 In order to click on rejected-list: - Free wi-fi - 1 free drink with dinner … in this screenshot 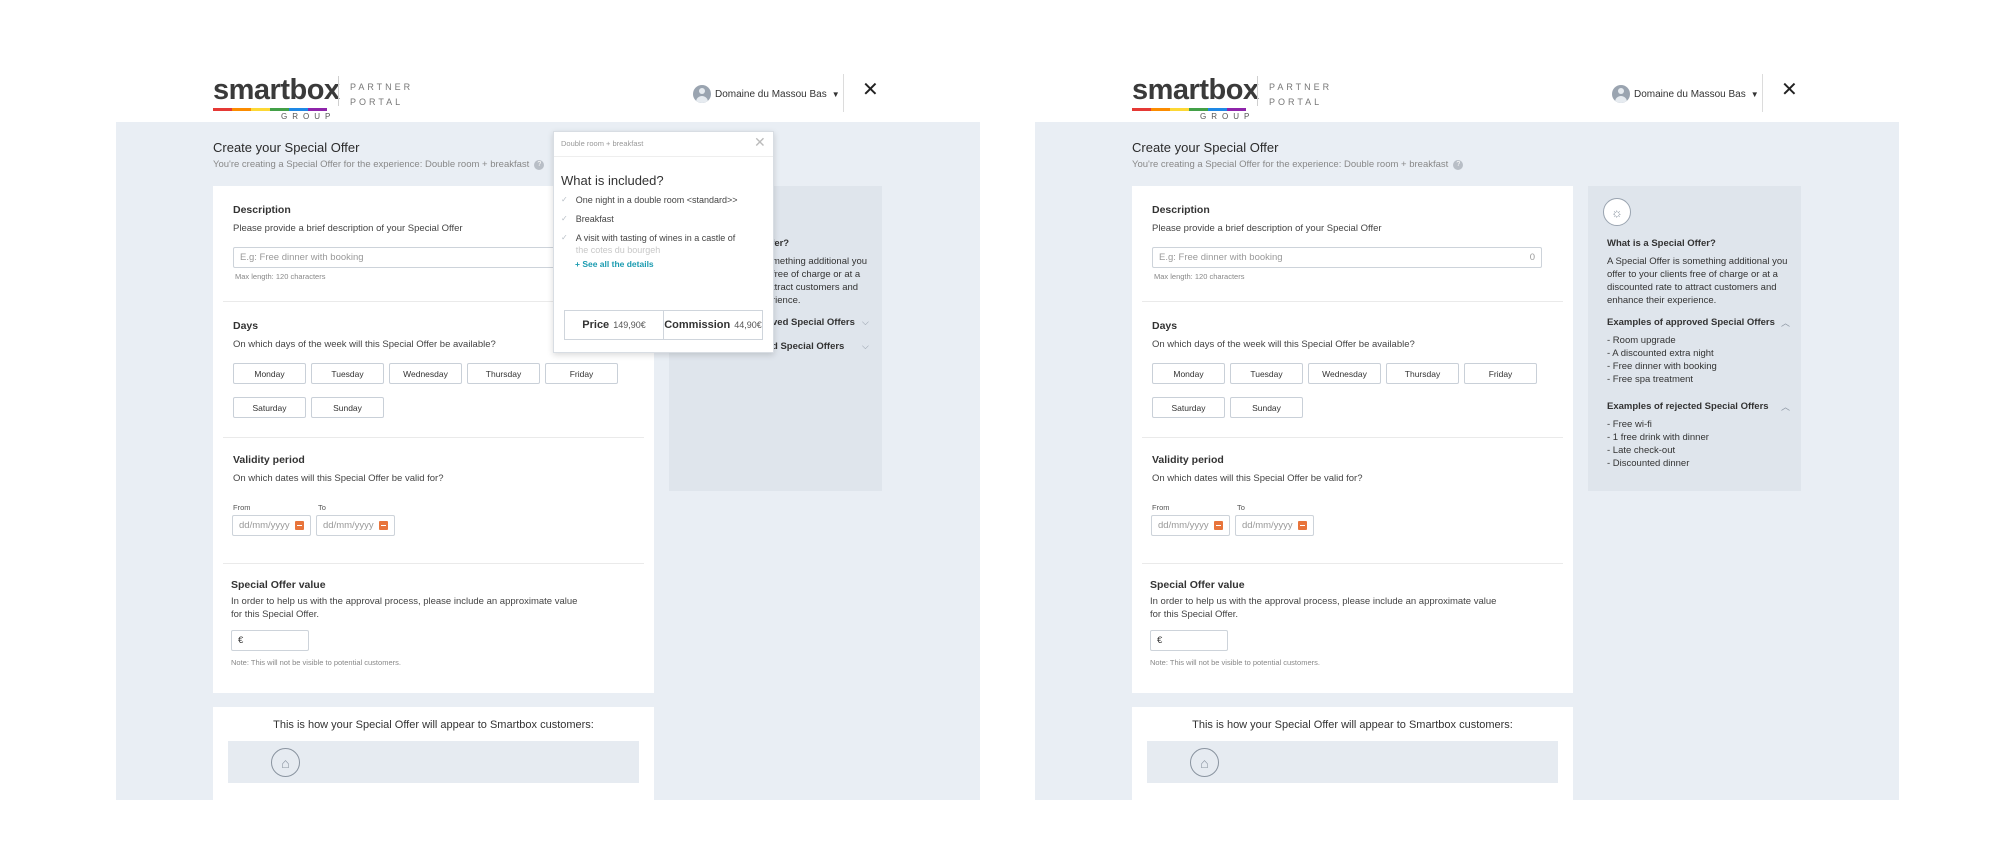, I will do `click(1658, 444)`.